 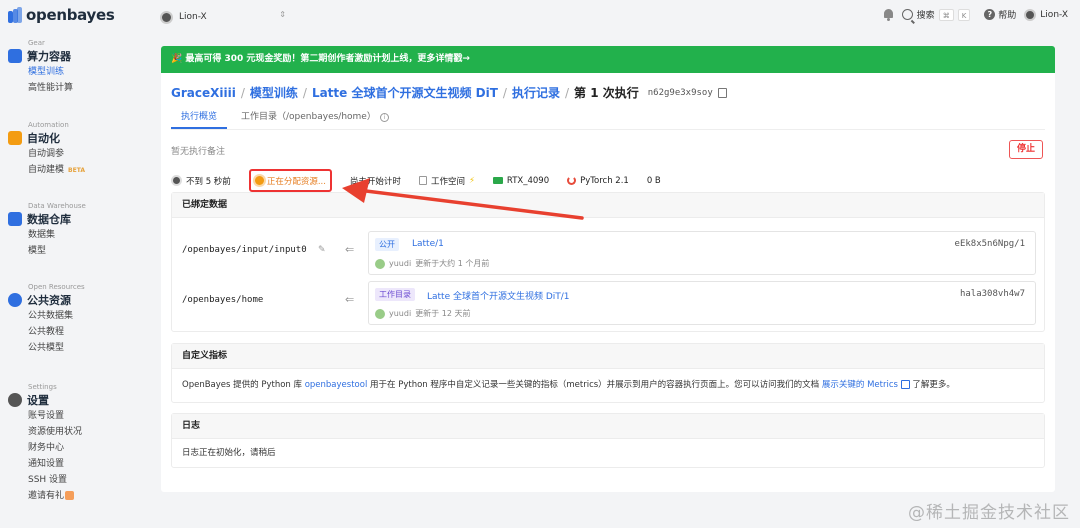 What do you see at coordinates (274, 92) in the screenshot?
I see `breadcrumb-project: 模型训练` at bounding box center [274, 92].